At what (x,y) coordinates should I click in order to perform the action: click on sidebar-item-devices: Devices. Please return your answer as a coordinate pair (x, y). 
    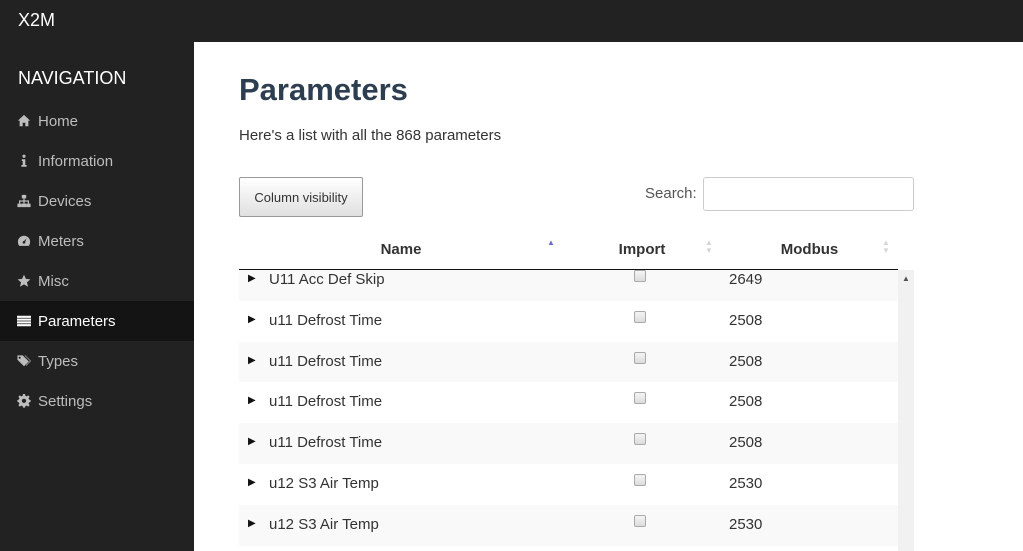
    Looking at the image, I should click on (97, 201).